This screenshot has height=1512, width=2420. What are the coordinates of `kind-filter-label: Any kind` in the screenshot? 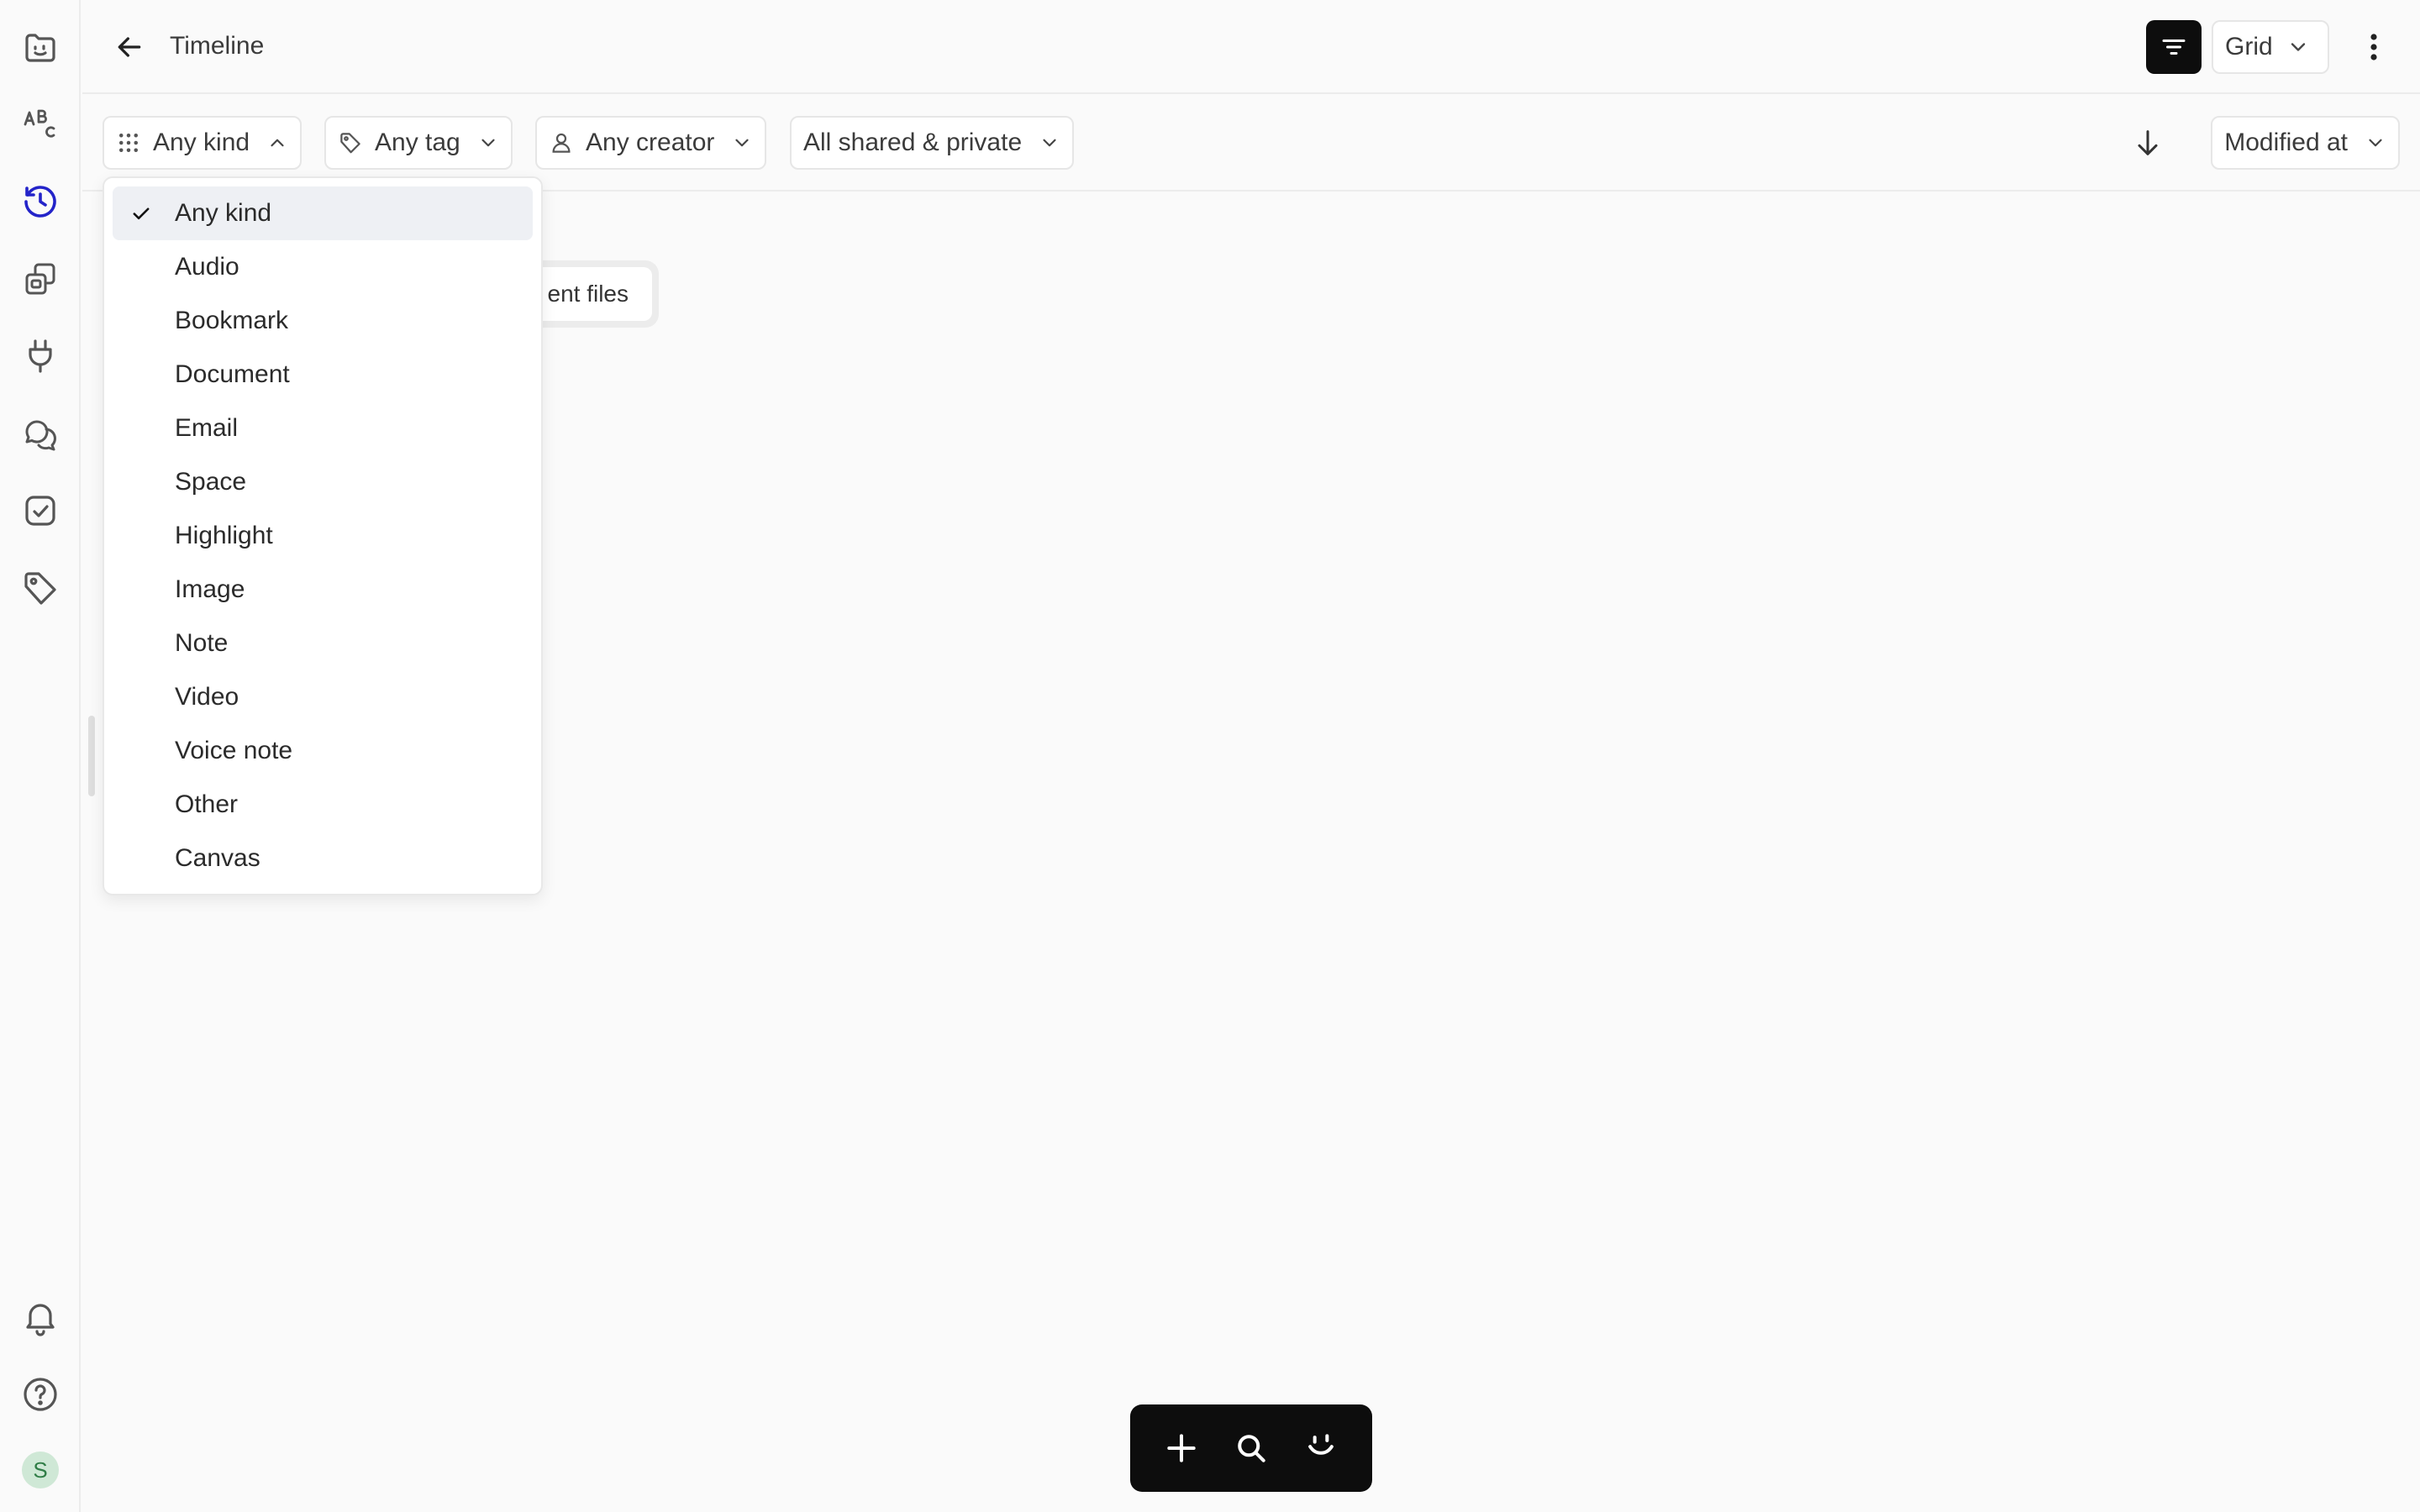 It's located at (202, 142).